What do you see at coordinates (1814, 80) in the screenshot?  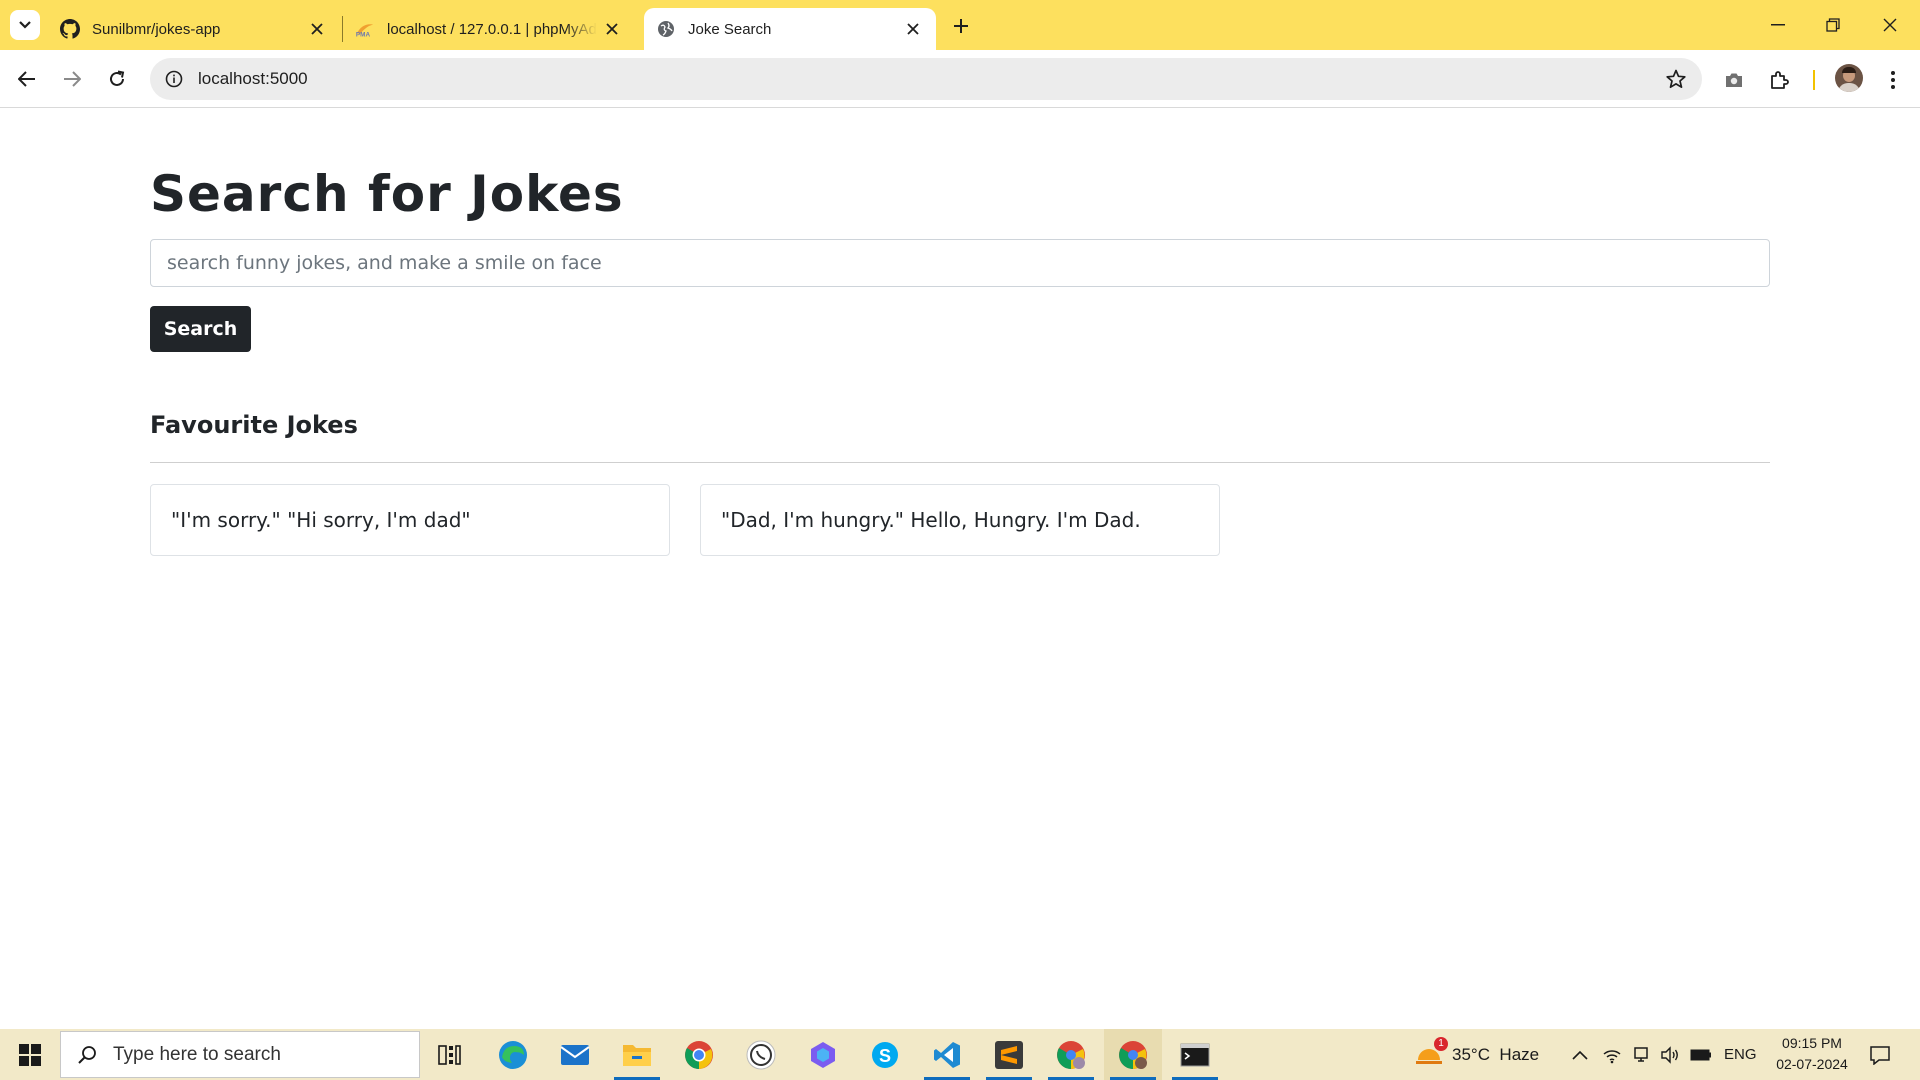 I see `toolbar-divider` at bounding box center [1814, 80].